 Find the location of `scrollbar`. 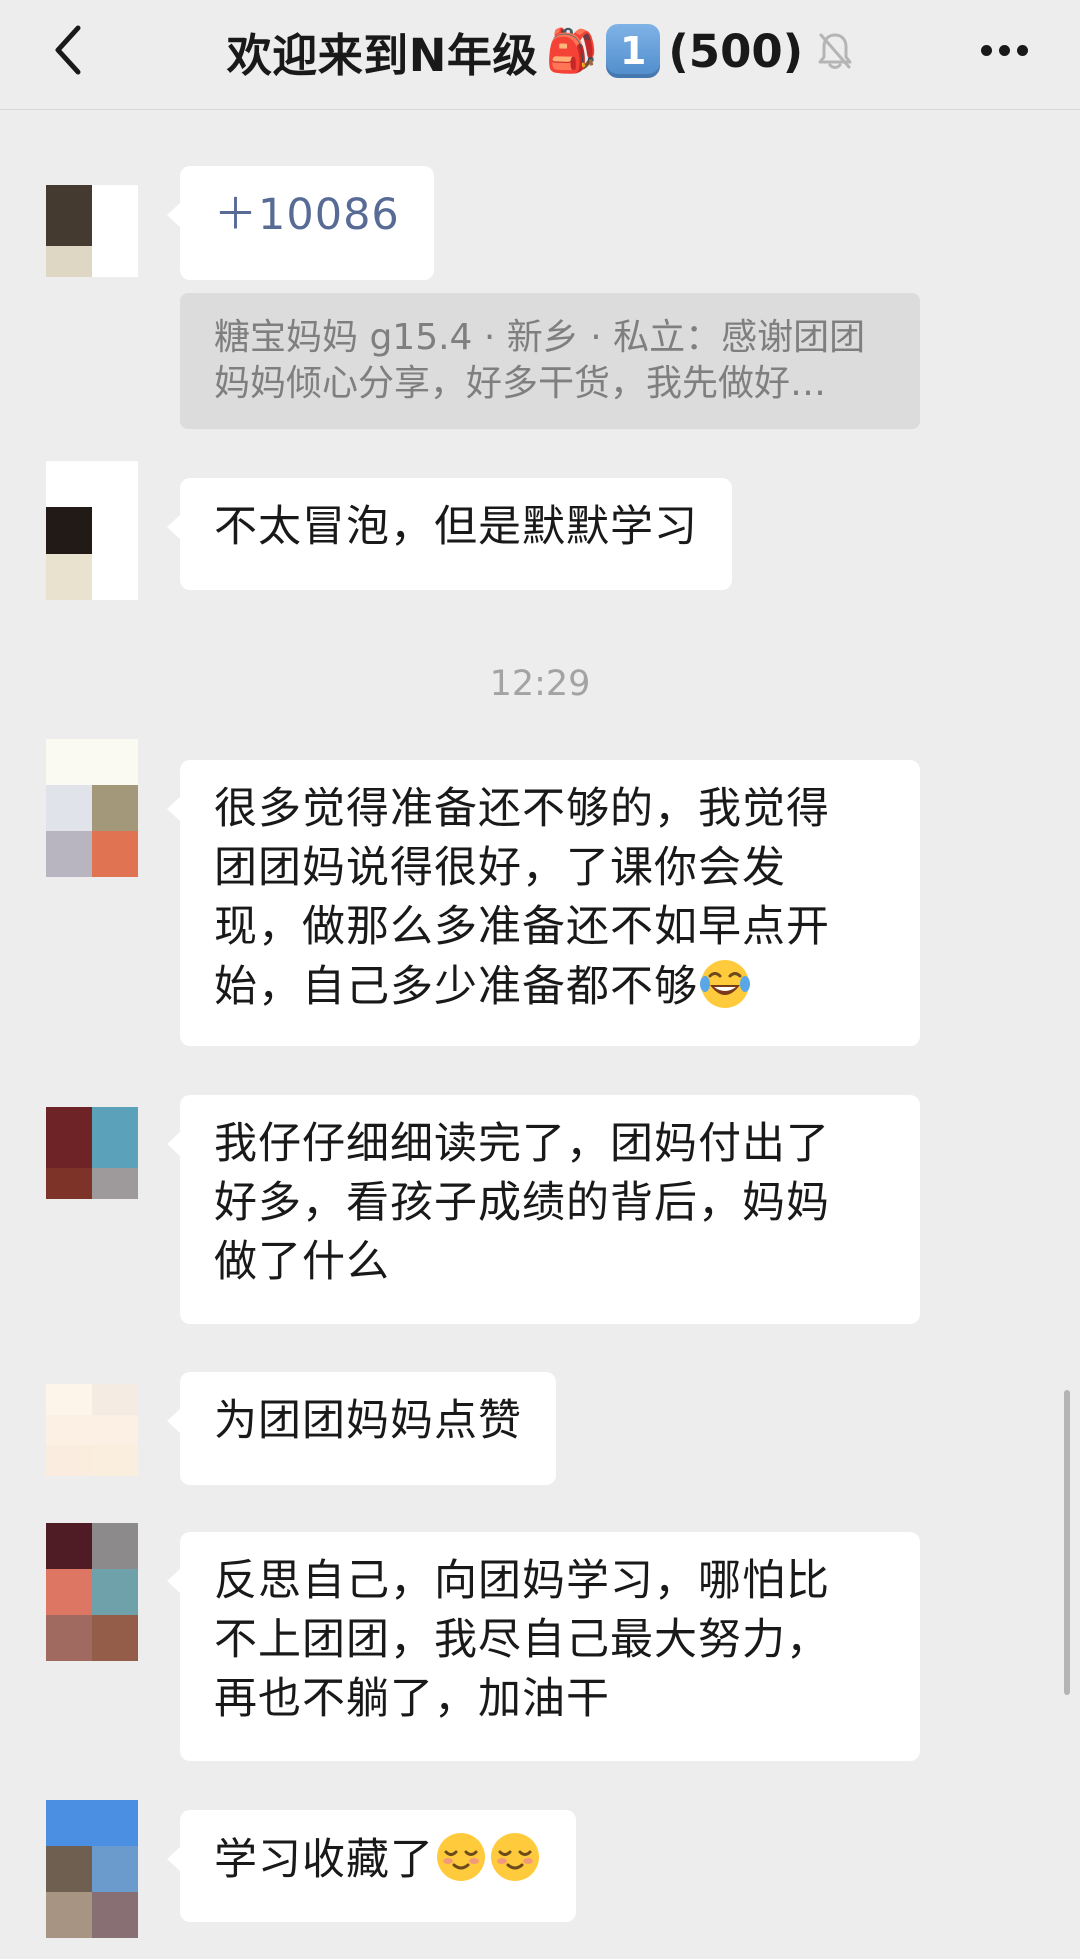

scrollbar is located at coordinates (1067, 1542).